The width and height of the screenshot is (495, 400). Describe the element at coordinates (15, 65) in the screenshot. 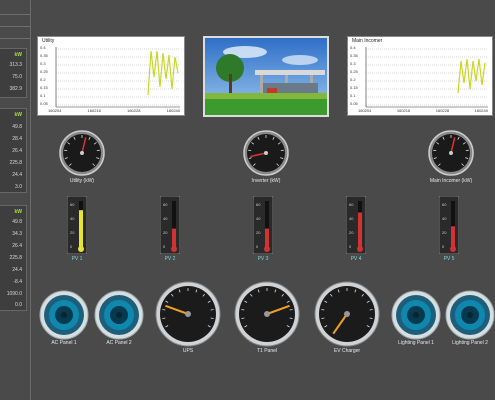

I see `reading-value: 313.3` at that location.